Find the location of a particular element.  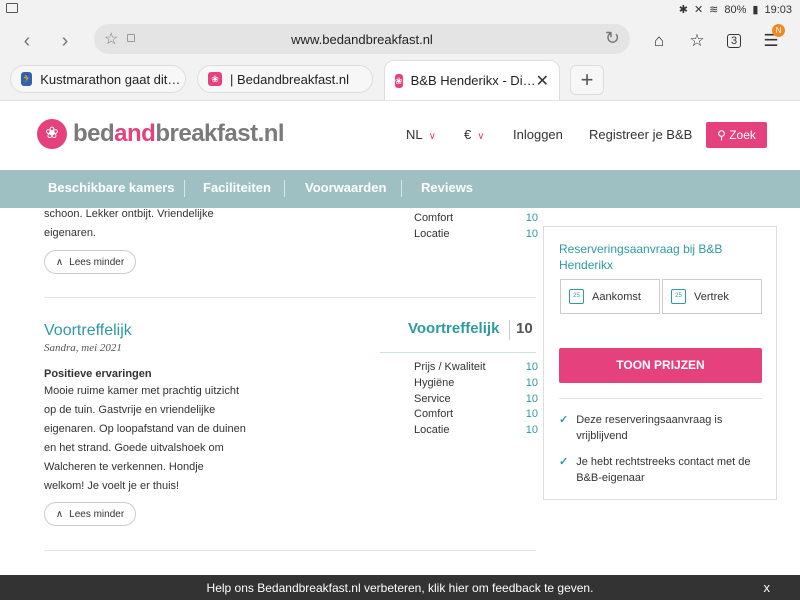

new-tab-button: + is located at coordinates (587, 80).